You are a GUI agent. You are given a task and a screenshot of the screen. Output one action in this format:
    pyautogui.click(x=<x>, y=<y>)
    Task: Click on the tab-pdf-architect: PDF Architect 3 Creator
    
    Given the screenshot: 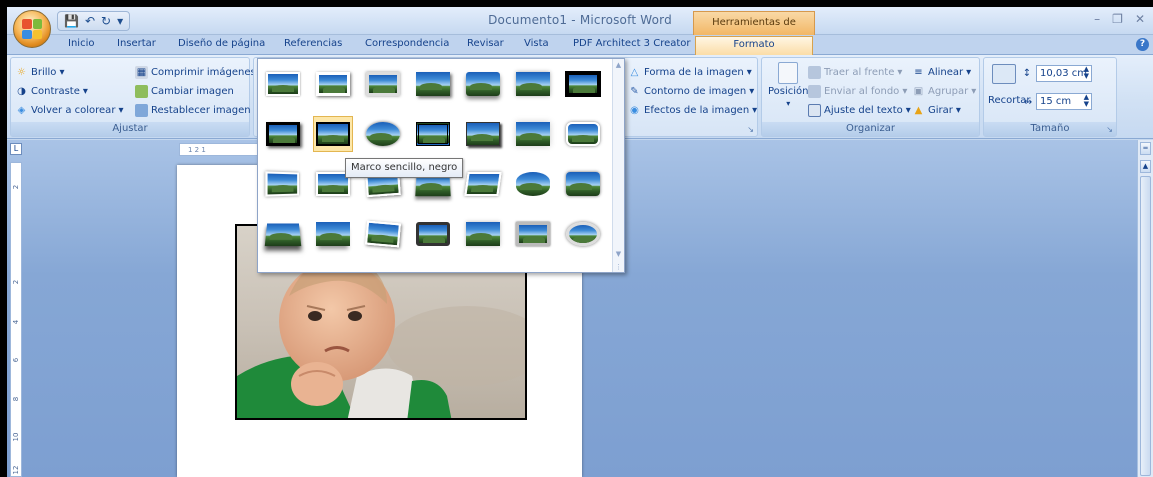 What is the action you would take?
    pyautogui.click(x=632, y=43)
    